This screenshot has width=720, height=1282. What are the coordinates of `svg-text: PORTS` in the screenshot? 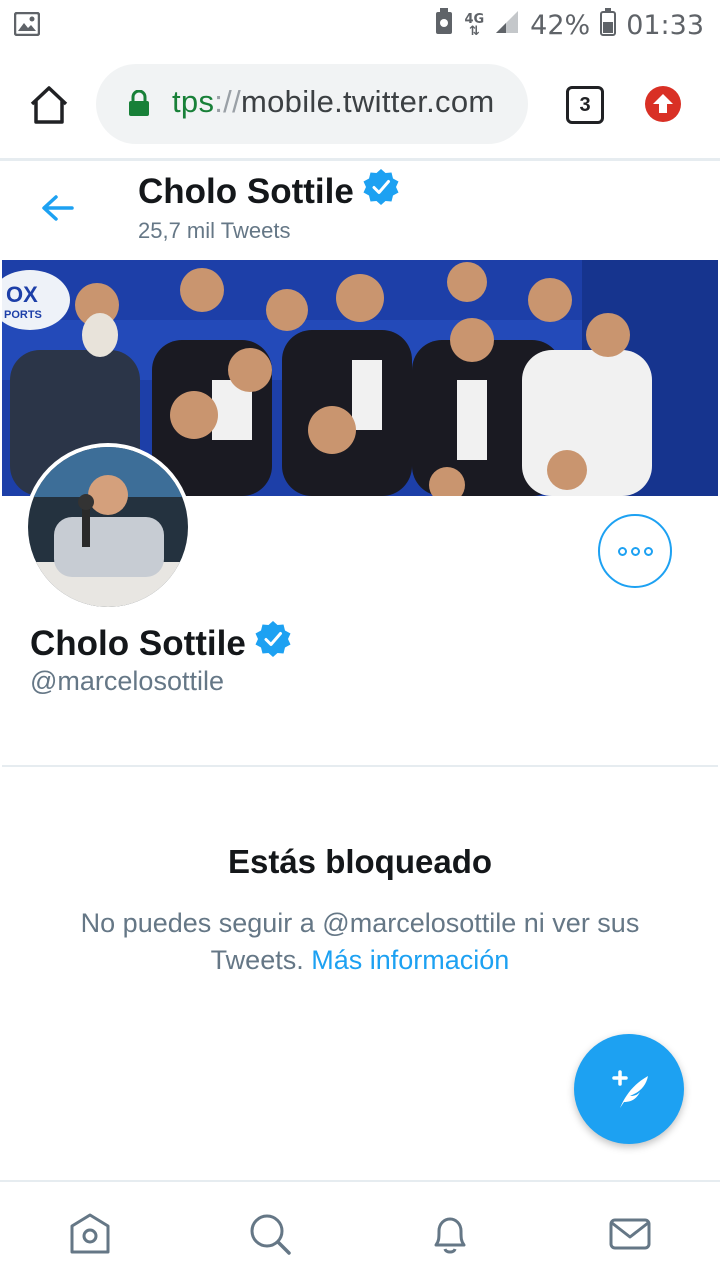 It's located at (23, 315).